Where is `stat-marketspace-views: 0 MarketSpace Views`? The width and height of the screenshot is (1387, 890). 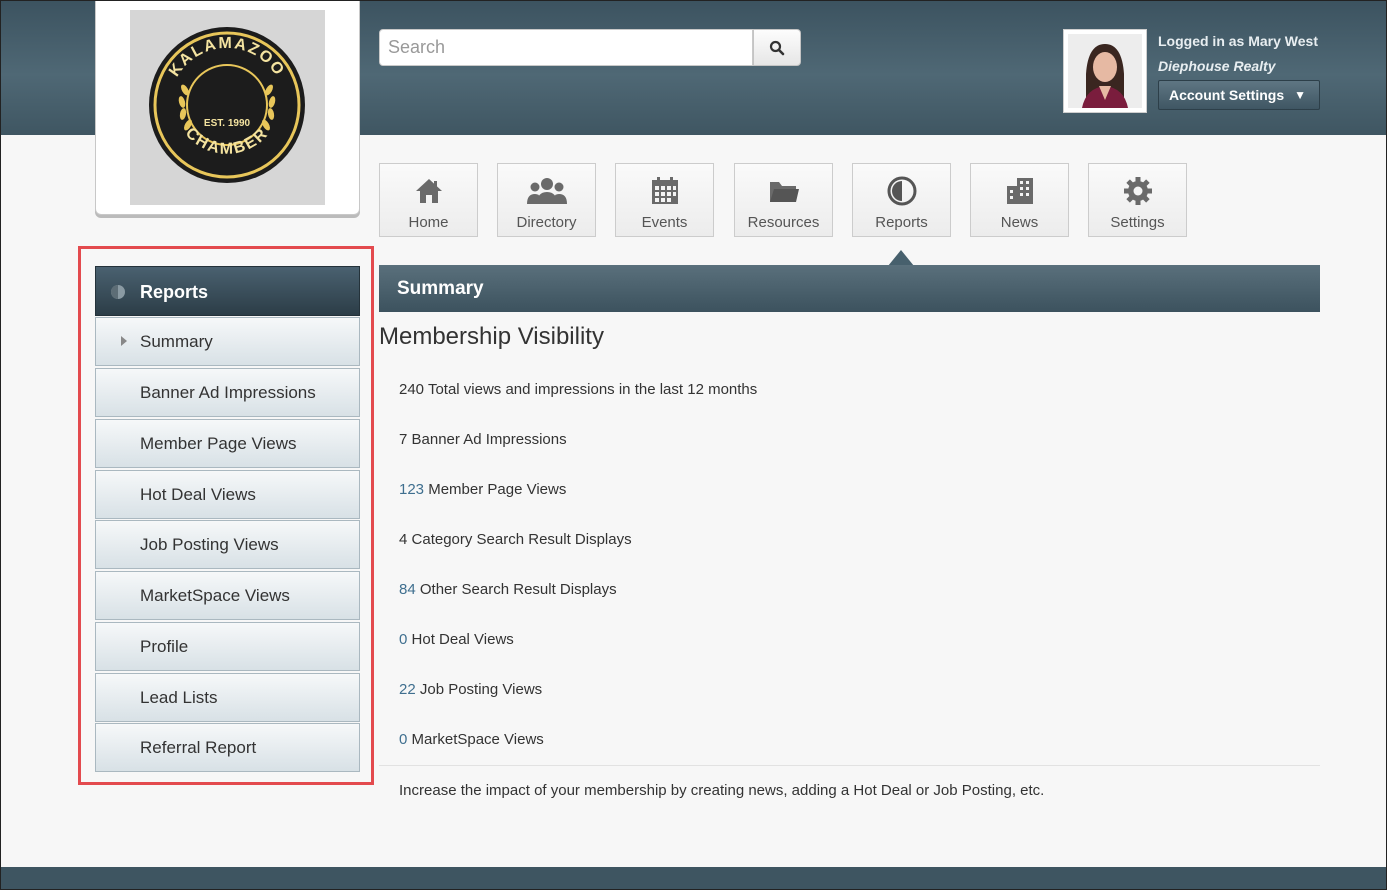 stat-marketspace-views: 0 MarketSpace Views is located at coordinates (471, 739).